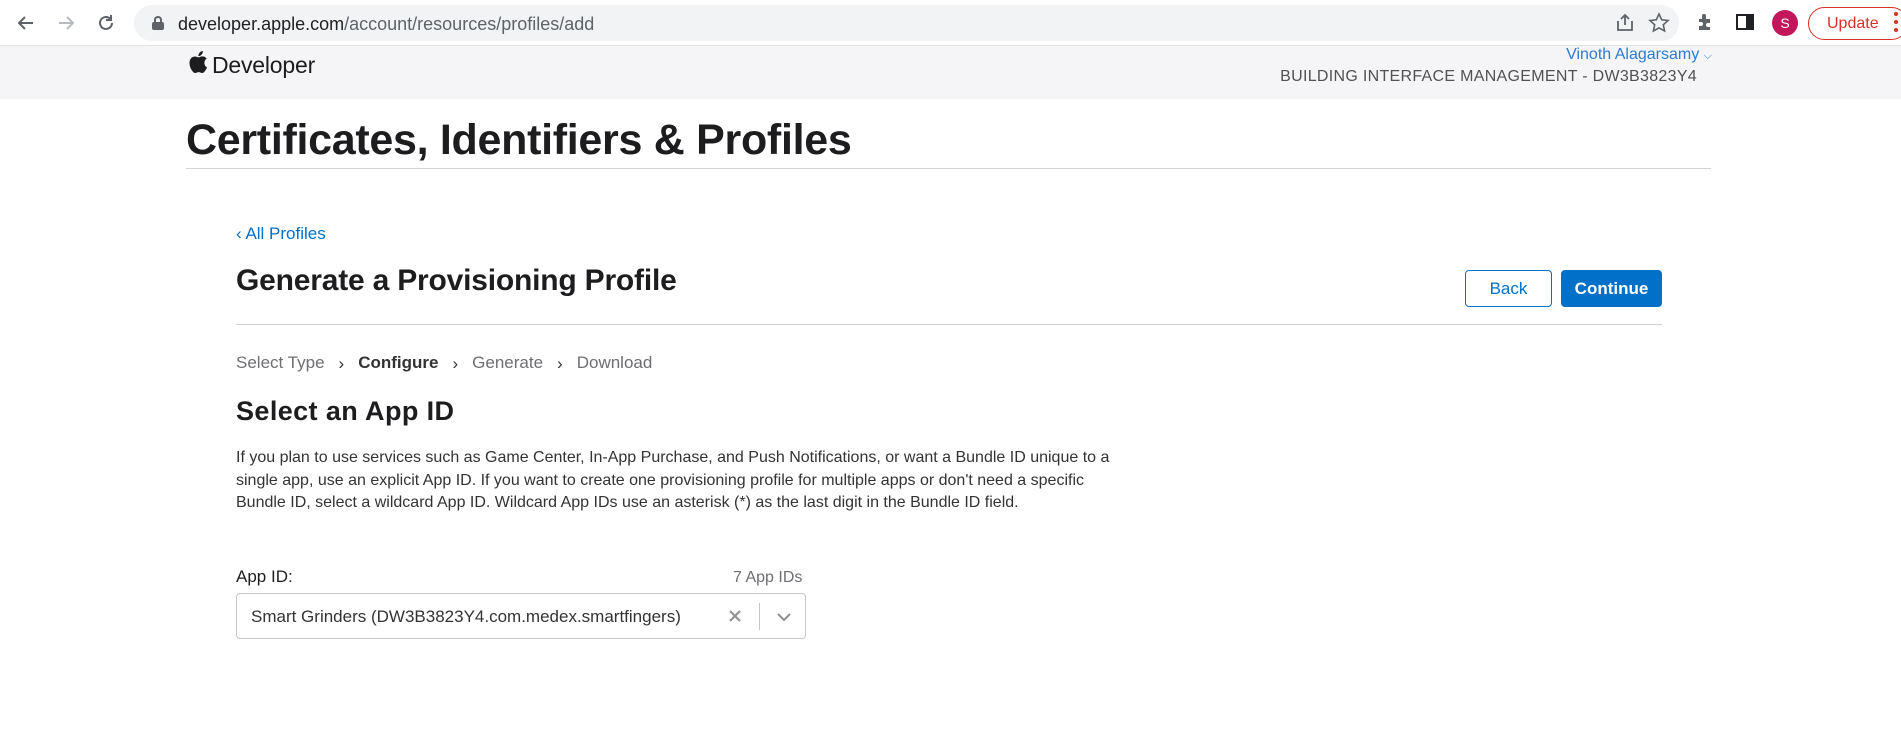  I want to click on back-arrow-icon, so click(26, 23).